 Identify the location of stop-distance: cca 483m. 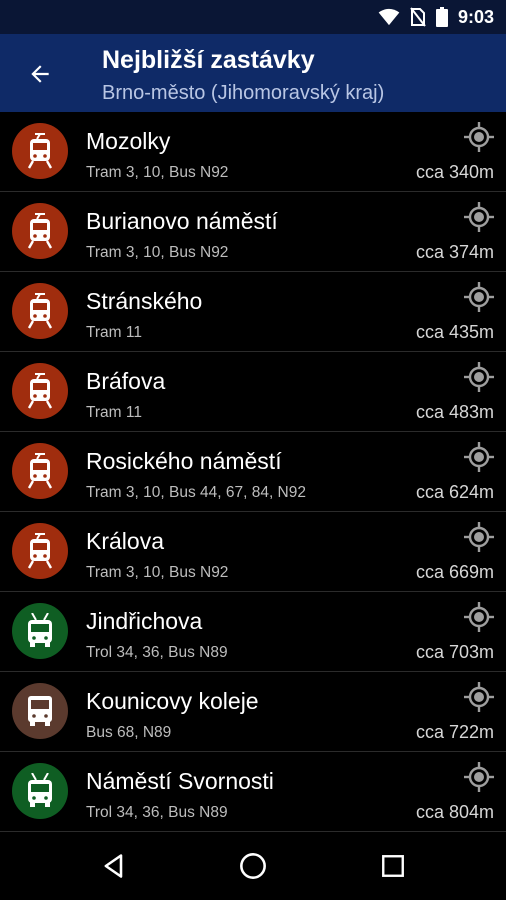
(454, 412).